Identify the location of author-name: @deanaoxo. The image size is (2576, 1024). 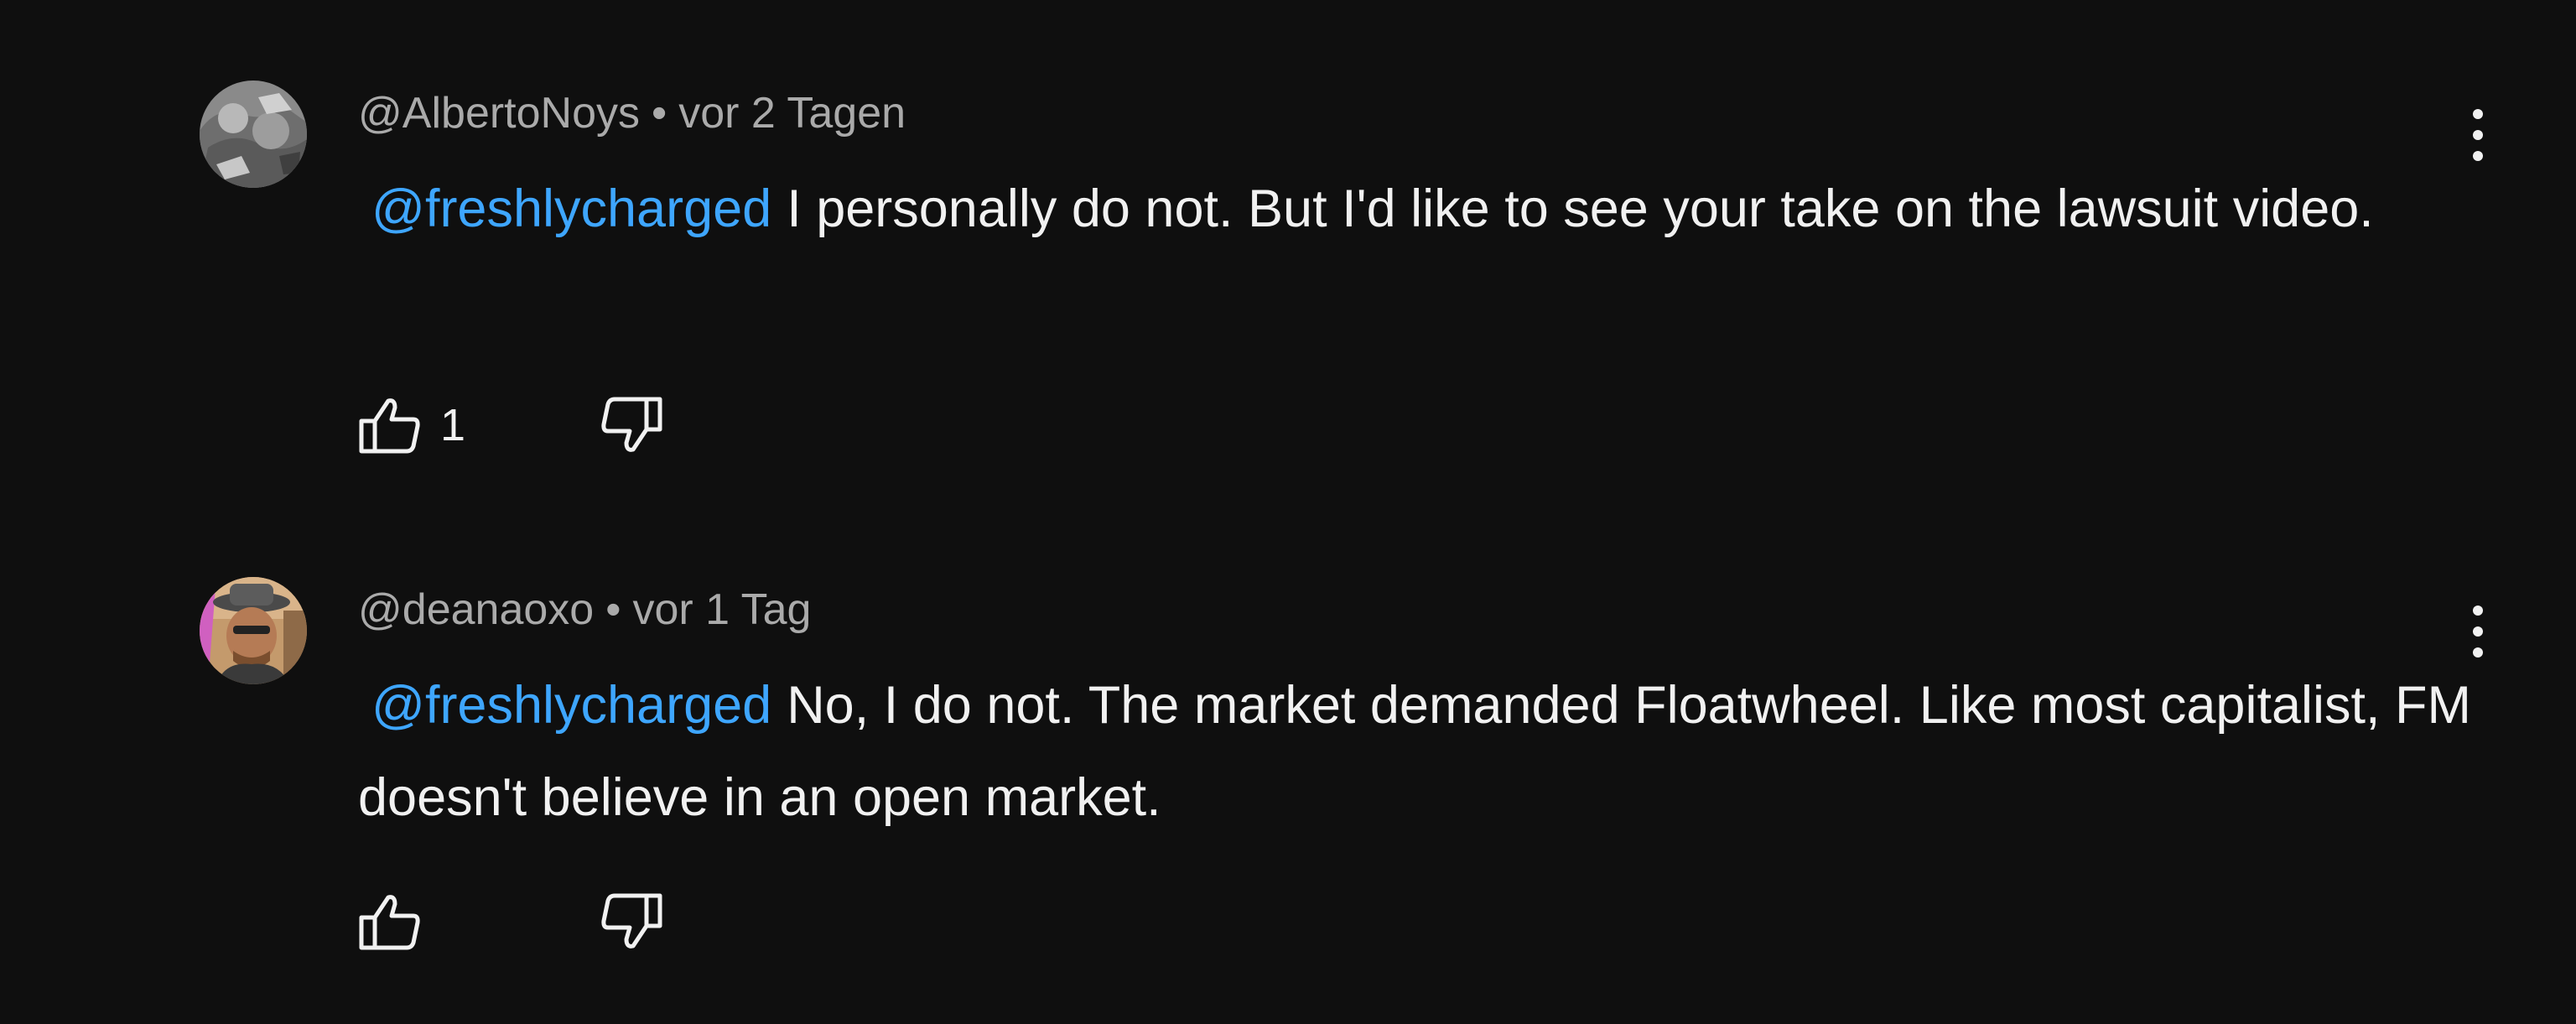
(476, 609).